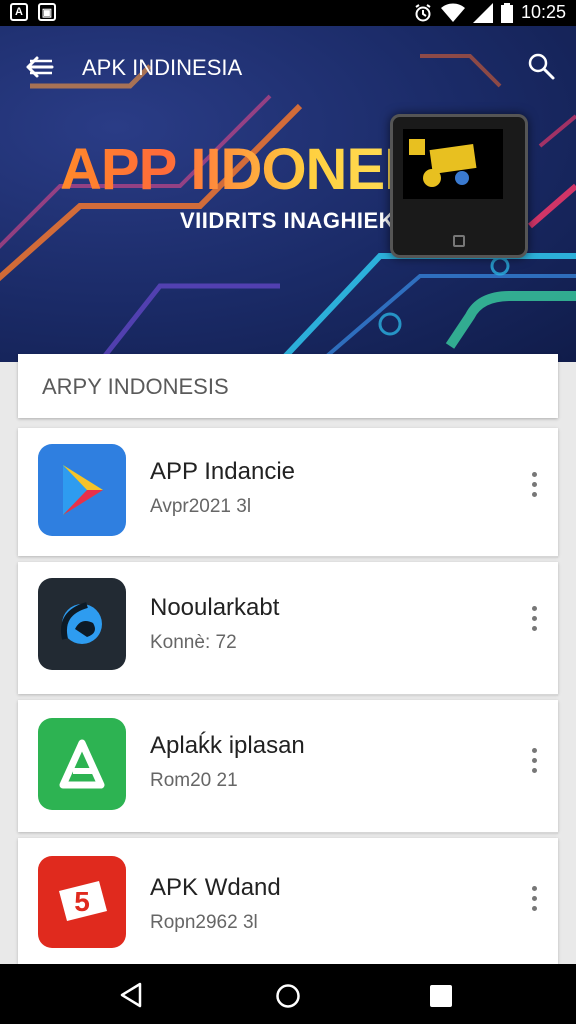 The height and width of the screenshot is (1024, 576). What do you see at coordinates (288, 901) in the screenshot?
I see `list-item: 5 APK Wdand Ropn2962 3l` at bounding box center [288, 901].